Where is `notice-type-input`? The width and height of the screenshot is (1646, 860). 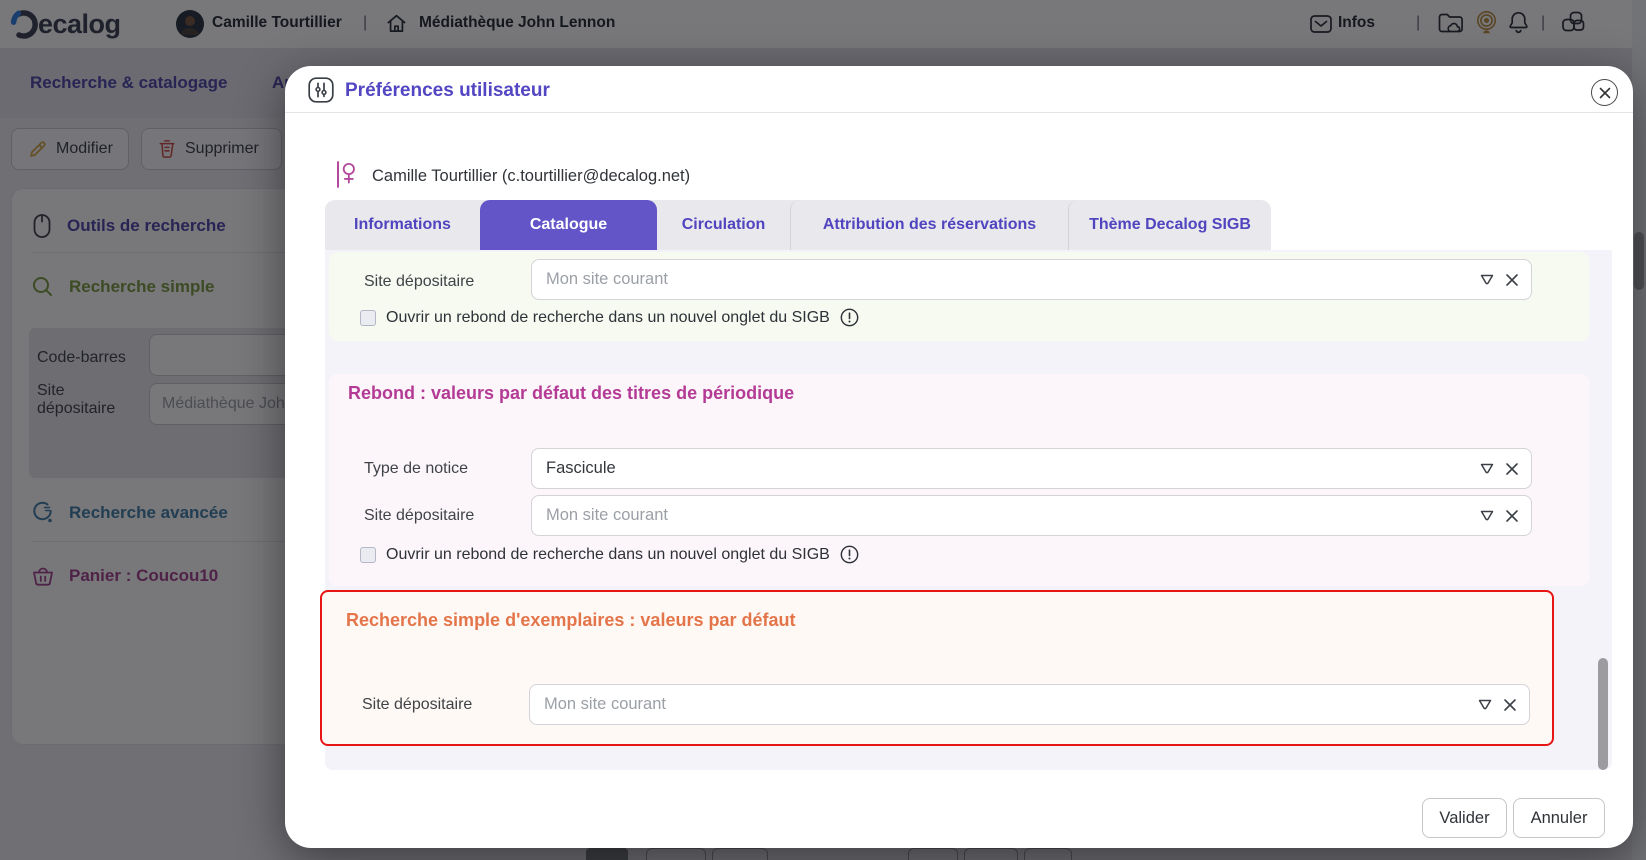
notice-type-input is located at coordinates (1031, 468).